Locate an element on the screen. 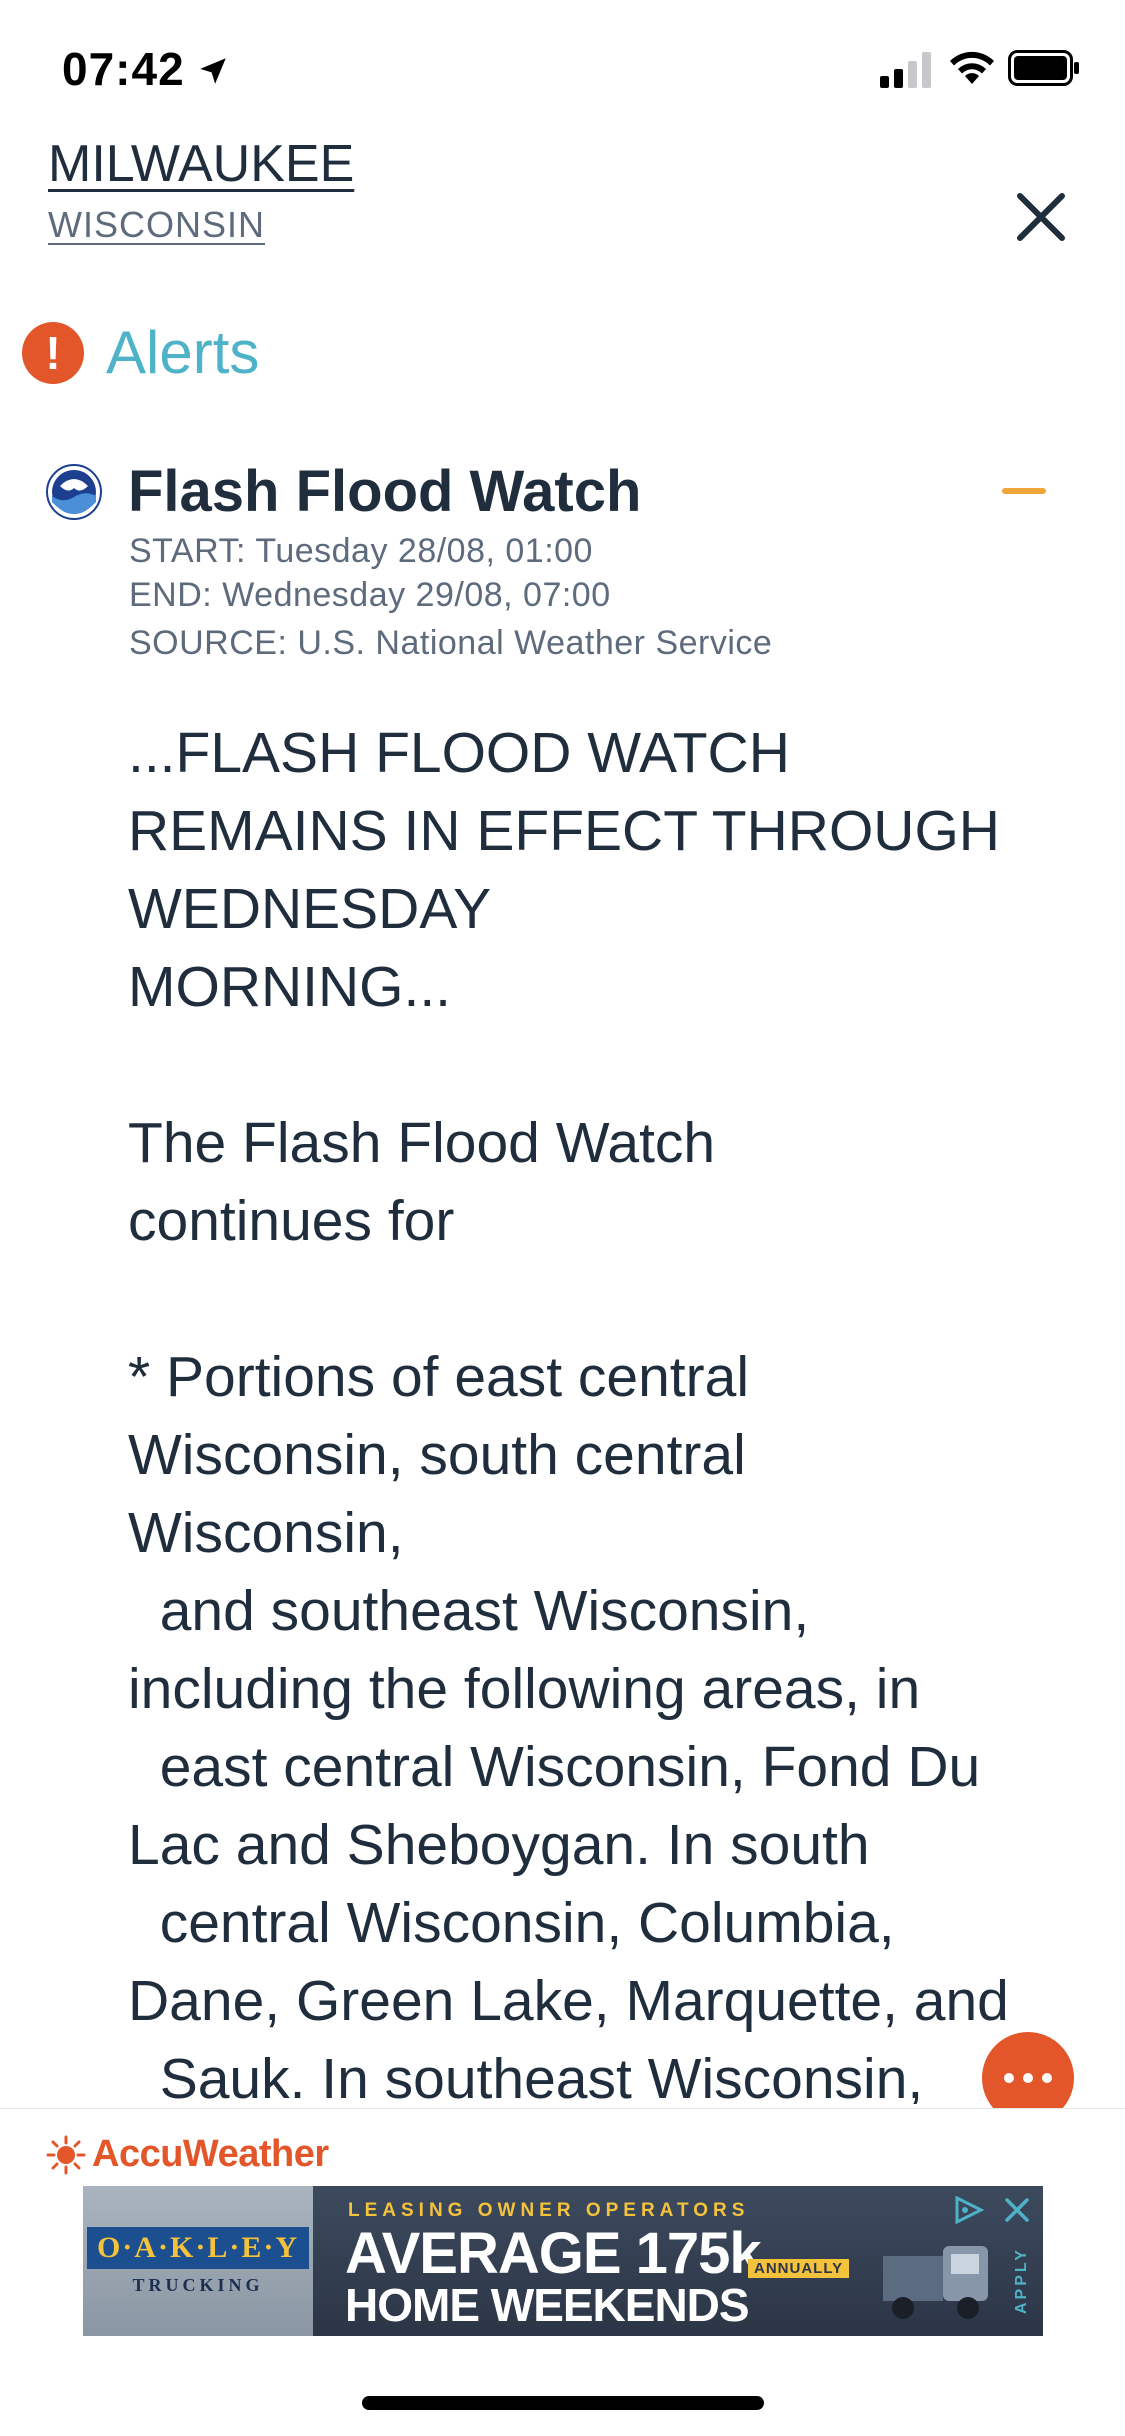 The width and height of the screenshot is (1125, 2436). truck-icon is located at coordinates (935, 2282).